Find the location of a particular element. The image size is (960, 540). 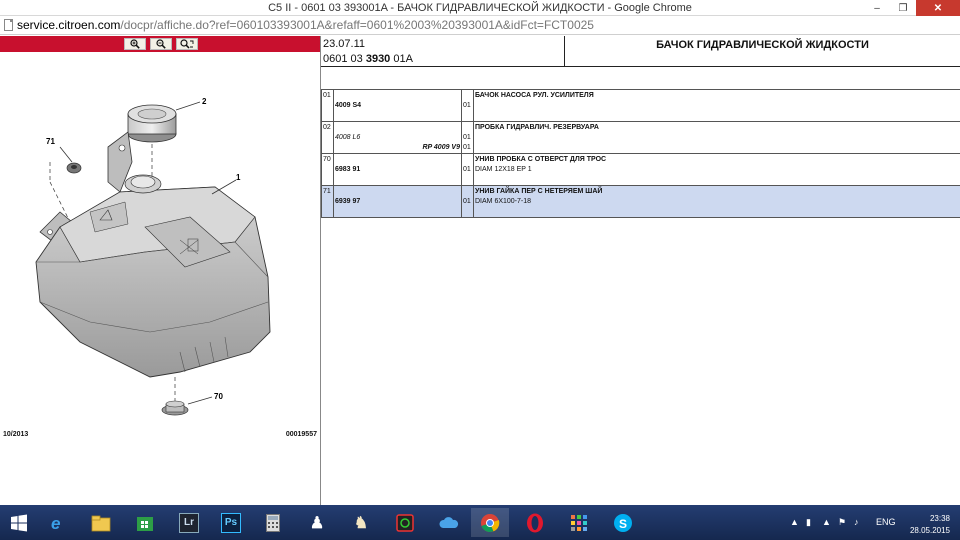

onedrive-icon is located at coordinates (449, 523).